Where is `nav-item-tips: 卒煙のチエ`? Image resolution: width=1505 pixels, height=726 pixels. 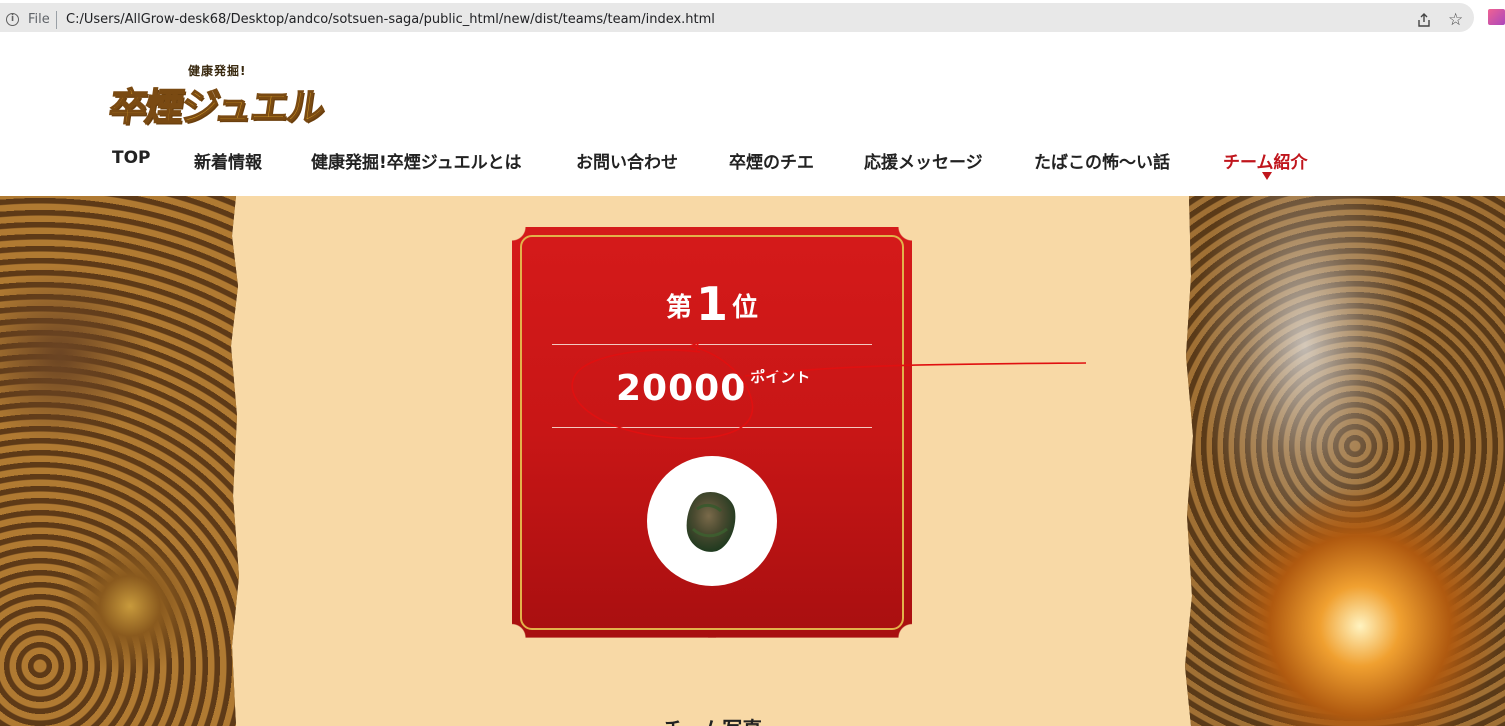 nav-item-tips: 卒煙のチエ is located at coordinates (771, 160).